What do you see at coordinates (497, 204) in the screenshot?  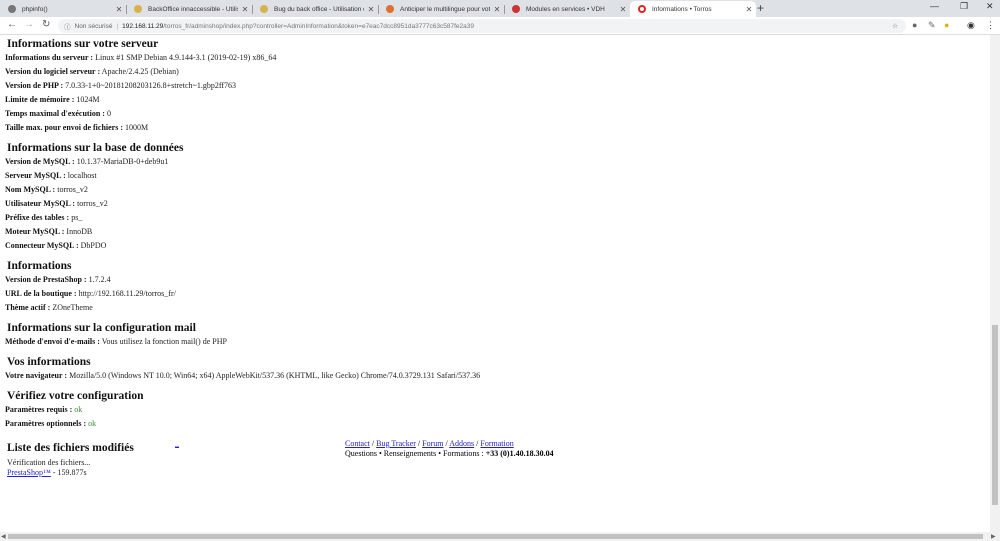 I see `info-row: Utilisateur MySQL : torros_v2` at bounding box center [497, 204].